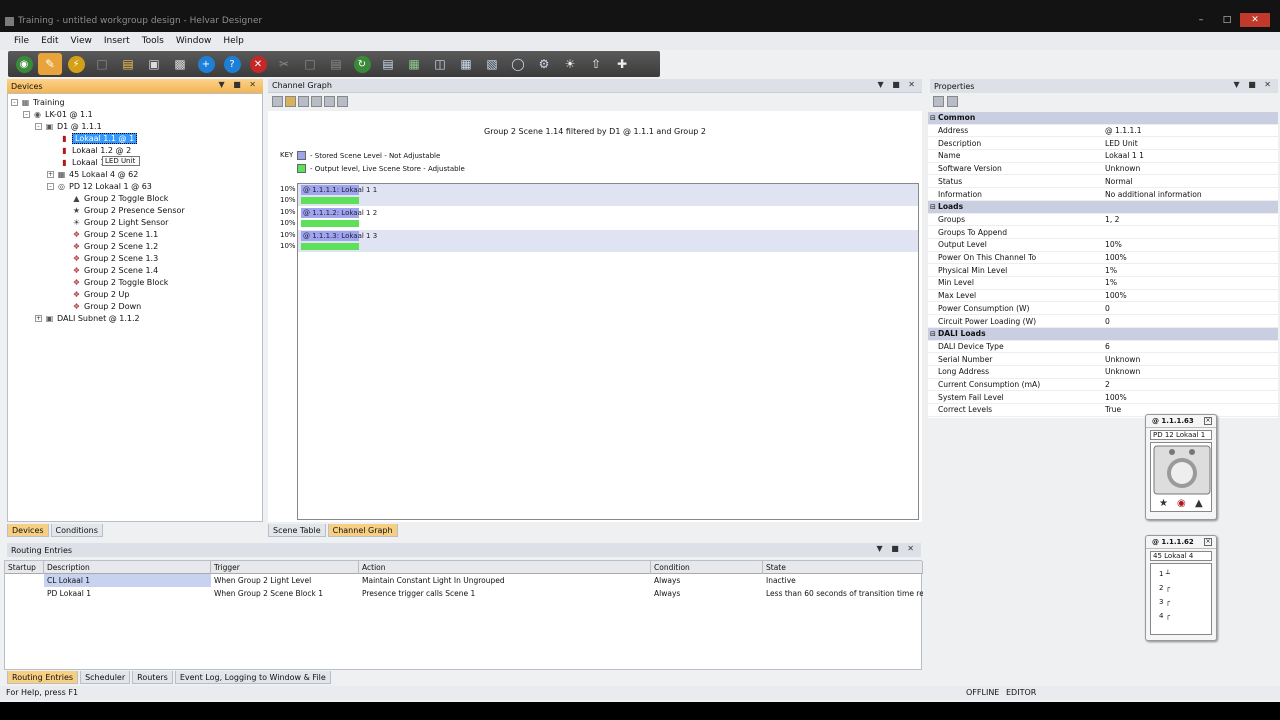  Describe the element at coordinates (1103, 372) in the screenshot. I see `prop-long-address: Long Address Unknown` at that location.